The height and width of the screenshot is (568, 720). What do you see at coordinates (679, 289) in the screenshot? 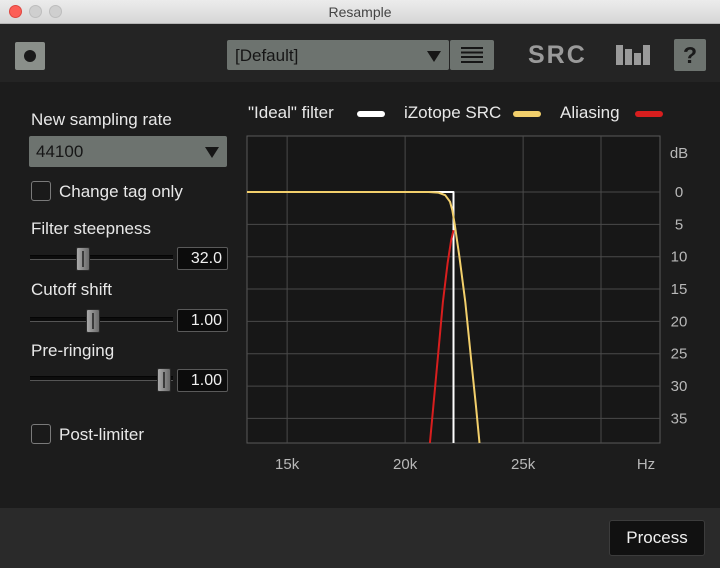
I see `y-tick-label: 15` at bounding box center [679, 289].